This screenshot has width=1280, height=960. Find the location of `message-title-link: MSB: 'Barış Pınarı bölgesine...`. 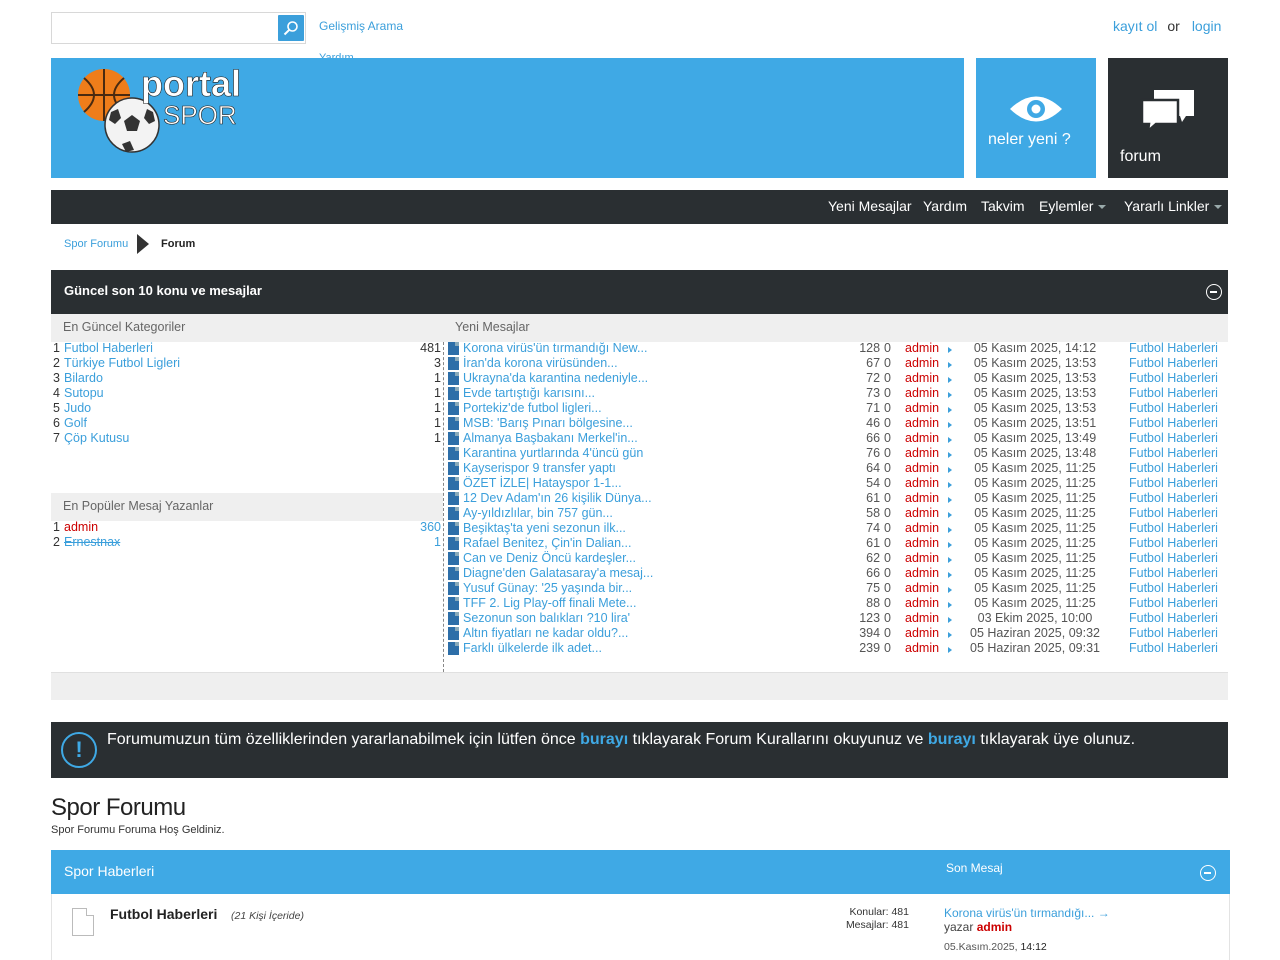

message-title-link: MSB: 'Barış Pınarı bölgesine... is located at coordinates (548, 423).